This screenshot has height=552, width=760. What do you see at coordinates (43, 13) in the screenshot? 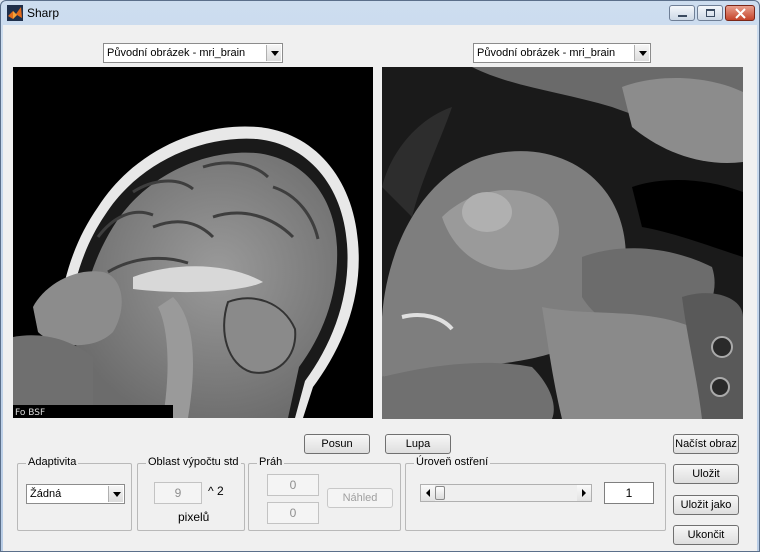
I see `window-title: Sharp` at bounding box center [43, 13].